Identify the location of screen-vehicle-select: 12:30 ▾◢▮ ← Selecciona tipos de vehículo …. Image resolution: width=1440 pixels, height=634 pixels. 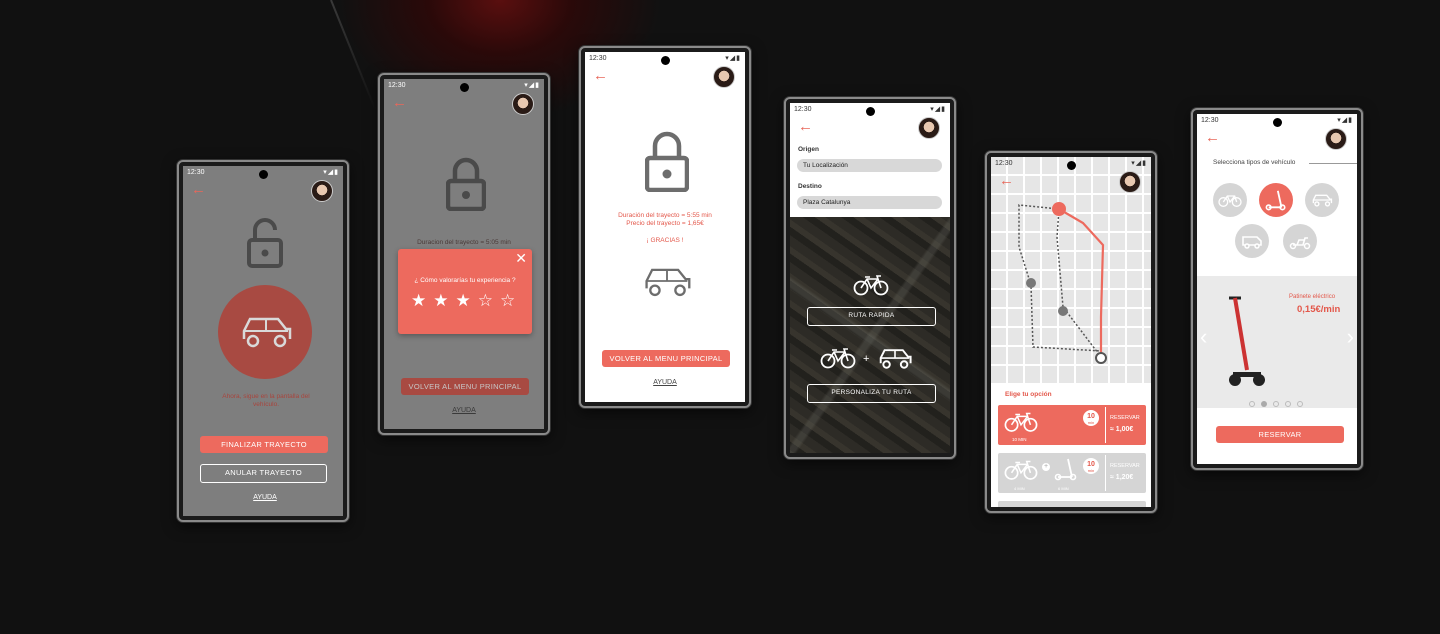
(1277, 289).